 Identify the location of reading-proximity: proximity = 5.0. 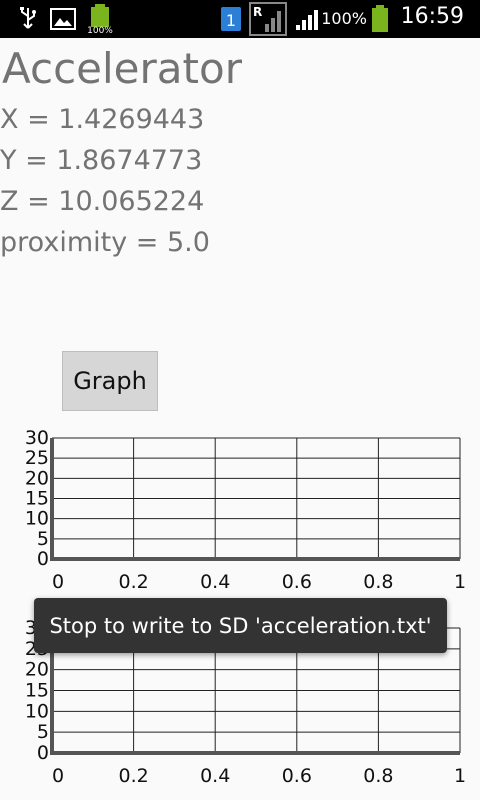
(105, 242).